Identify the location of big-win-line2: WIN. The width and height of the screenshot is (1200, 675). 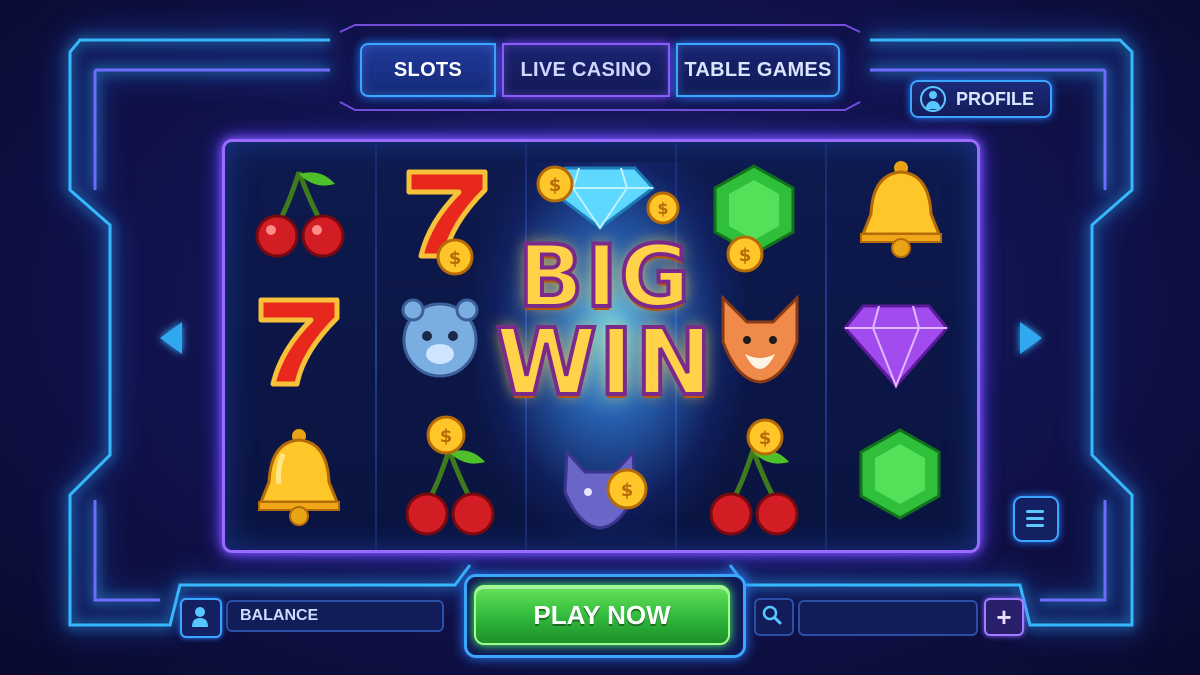
(604, 362).